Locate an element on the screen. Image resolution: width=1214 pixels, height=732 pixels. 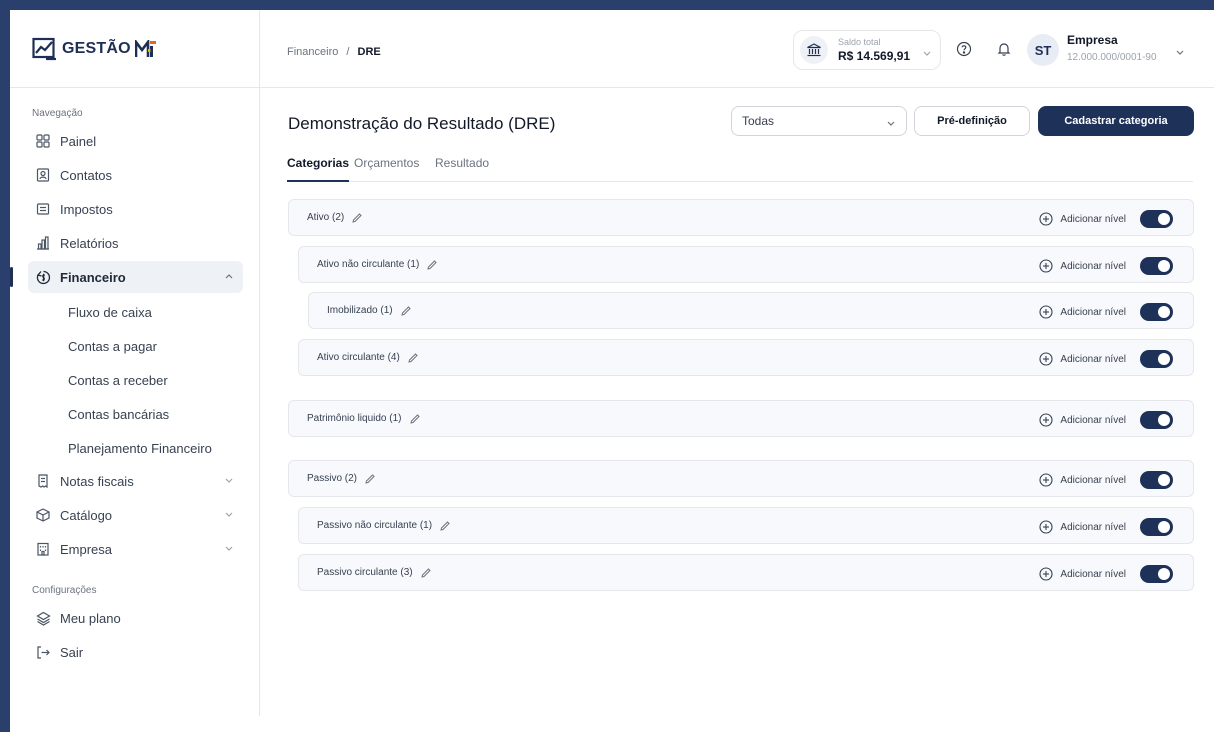
active-indicator is located at coordinates (11, 277).